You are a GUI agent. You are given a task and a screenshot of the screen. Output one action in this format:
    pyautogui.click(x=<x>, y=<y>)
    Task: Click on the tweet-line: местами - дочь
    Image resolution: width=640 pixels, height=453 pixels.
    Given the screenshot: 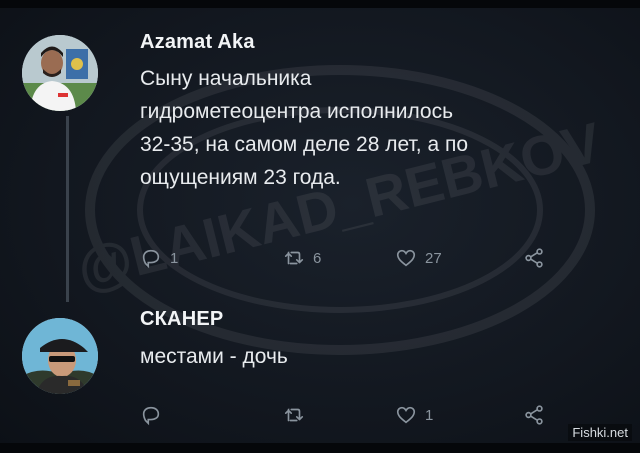 What is the action you would take?
    pyautogui.click(x=214, y=356)
    